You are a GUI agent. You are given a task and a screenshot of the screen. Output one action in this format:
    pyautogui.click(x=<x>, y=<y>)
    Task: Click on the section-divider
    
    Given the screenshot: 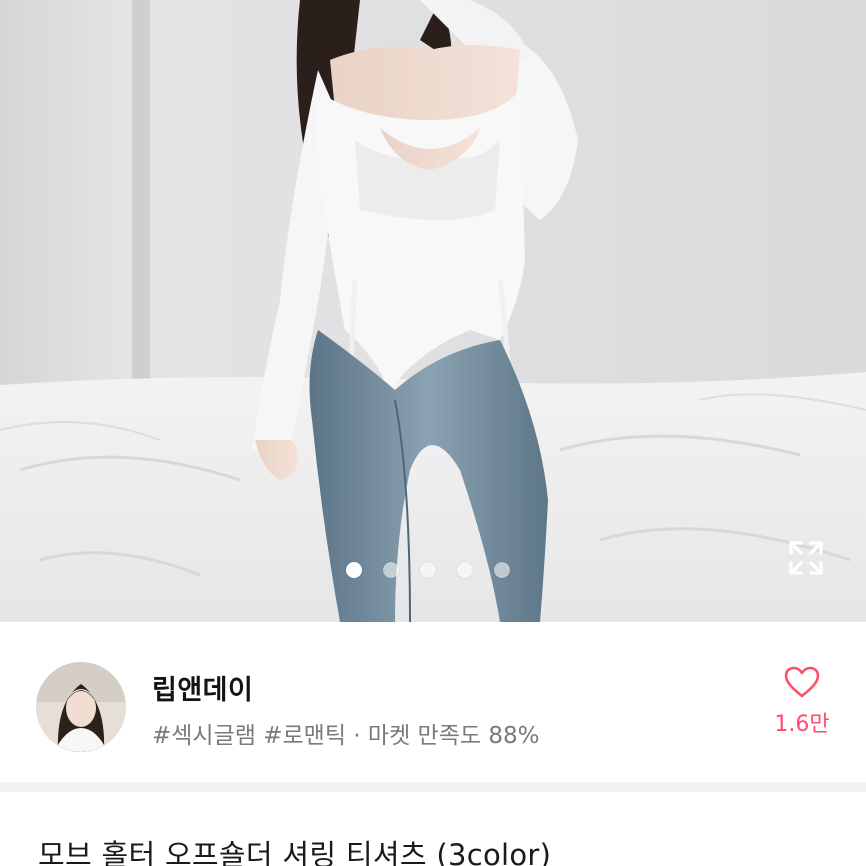 What is the action you would take?
    pyautogui.click(x=433, y=787)
    